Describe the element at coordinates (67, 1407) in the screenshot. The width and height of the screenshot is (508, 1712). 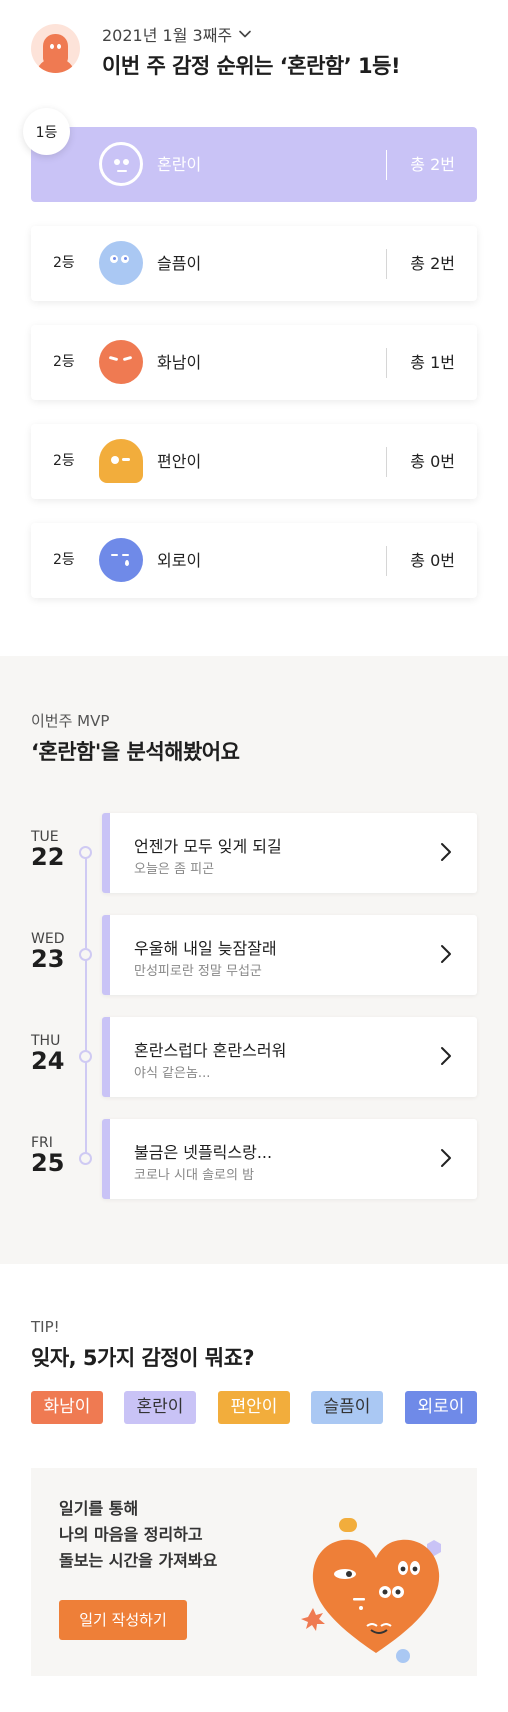
I see `emotion-chip-angry: 화남이` at that location.